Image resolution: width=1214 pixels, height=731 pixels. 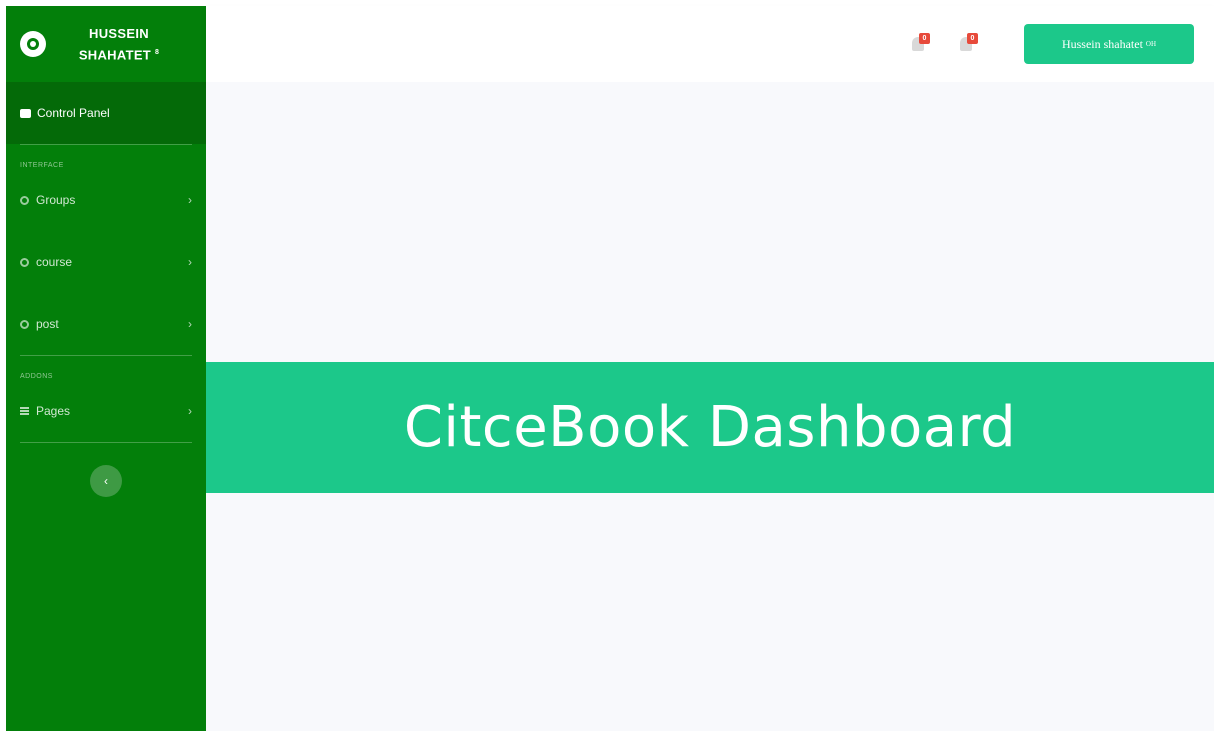 I want to click on alerts-dropdown: 0, so click(x=921, y=44).